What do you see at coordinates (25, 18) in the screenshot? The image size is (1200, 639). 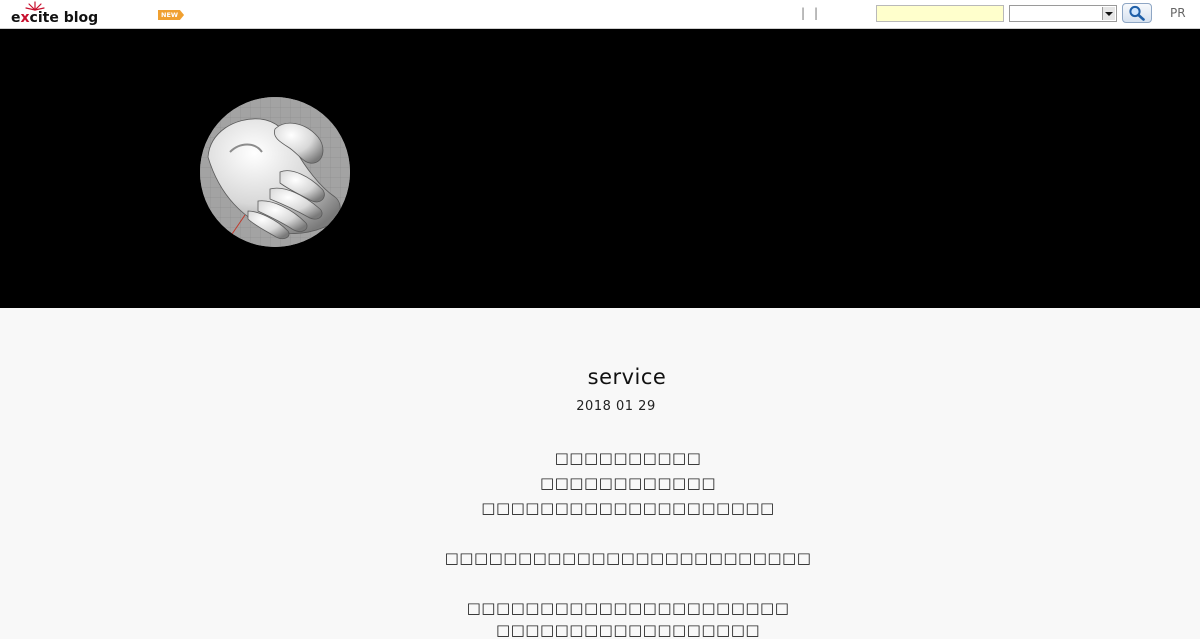 I see `logo-text-x: x` at bounding box center [25, 18].